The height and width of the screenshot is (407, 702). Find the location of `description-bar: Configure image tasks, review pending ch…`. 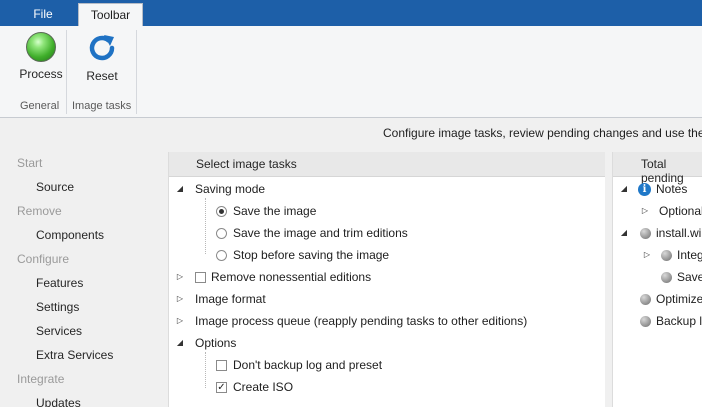

description-bar: Configure image tasks, review pending ch… is located at coordinates (351, 134).